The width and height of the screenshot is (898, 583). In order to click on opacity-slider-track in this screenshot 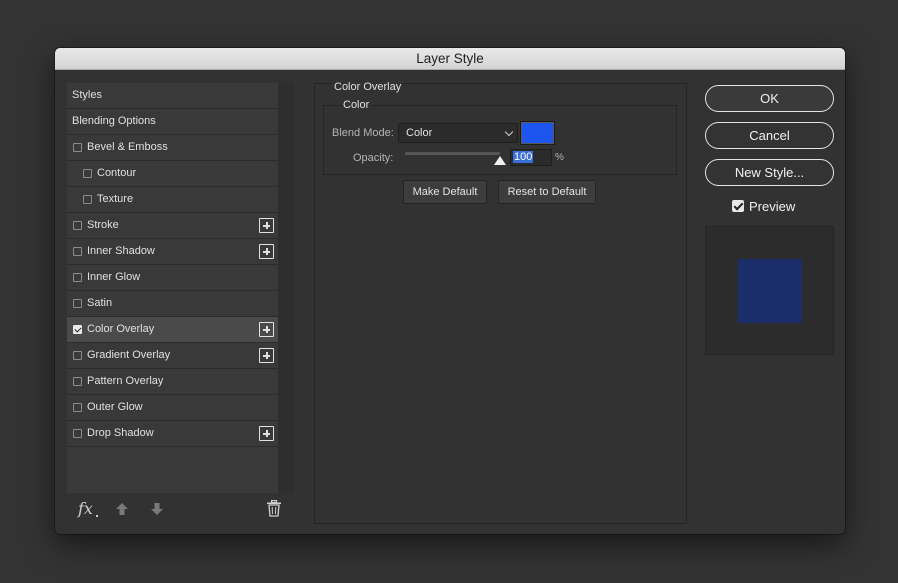, I will do `click(452, 153)`.